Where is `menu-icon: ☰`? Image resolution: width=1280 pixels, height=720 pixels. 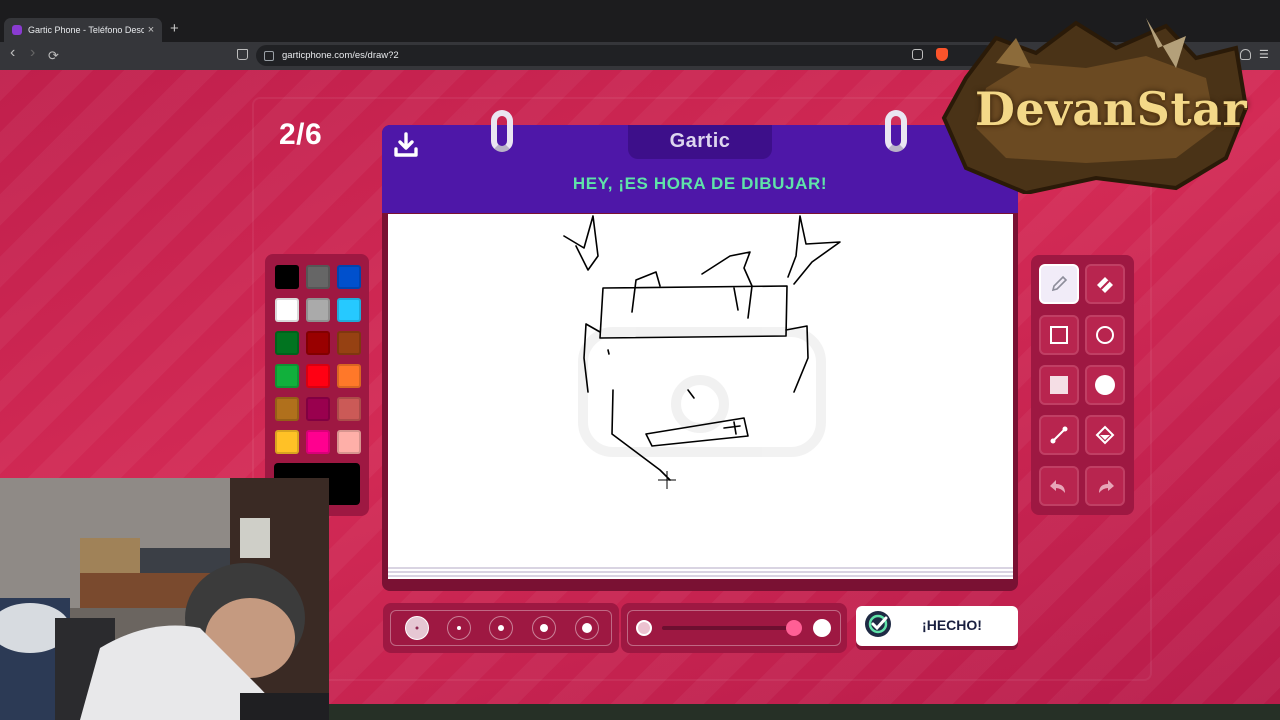 menu-icon: ☰ is located at coordinates (1264, 54).